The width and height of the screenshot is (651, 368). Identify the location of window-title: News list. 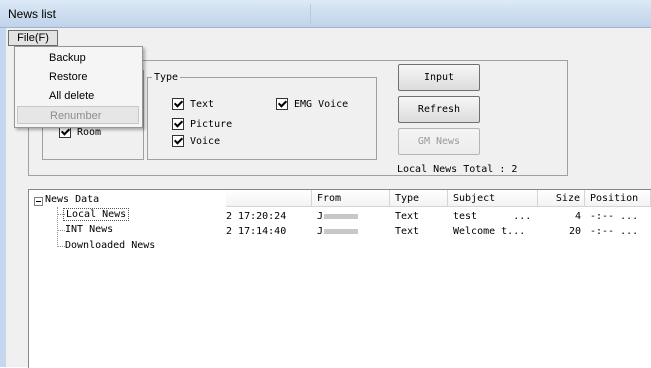
(32, 14).